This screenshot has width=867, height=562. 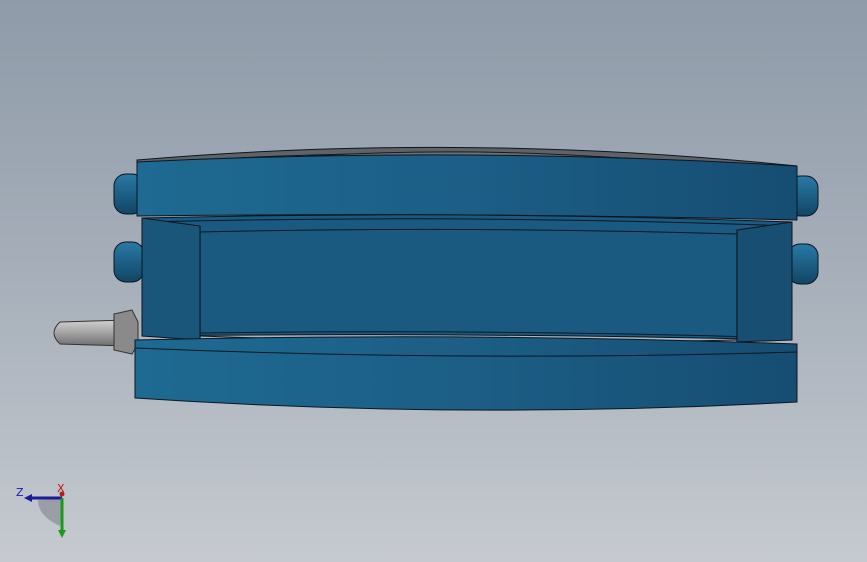 I want to click on left-lower-boss, so click(x=129, y=262).